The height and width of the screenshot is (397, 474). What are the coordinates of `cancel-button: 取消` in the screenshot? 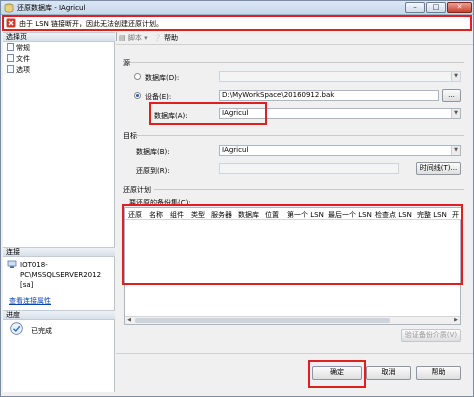 It's located at (388, 373).